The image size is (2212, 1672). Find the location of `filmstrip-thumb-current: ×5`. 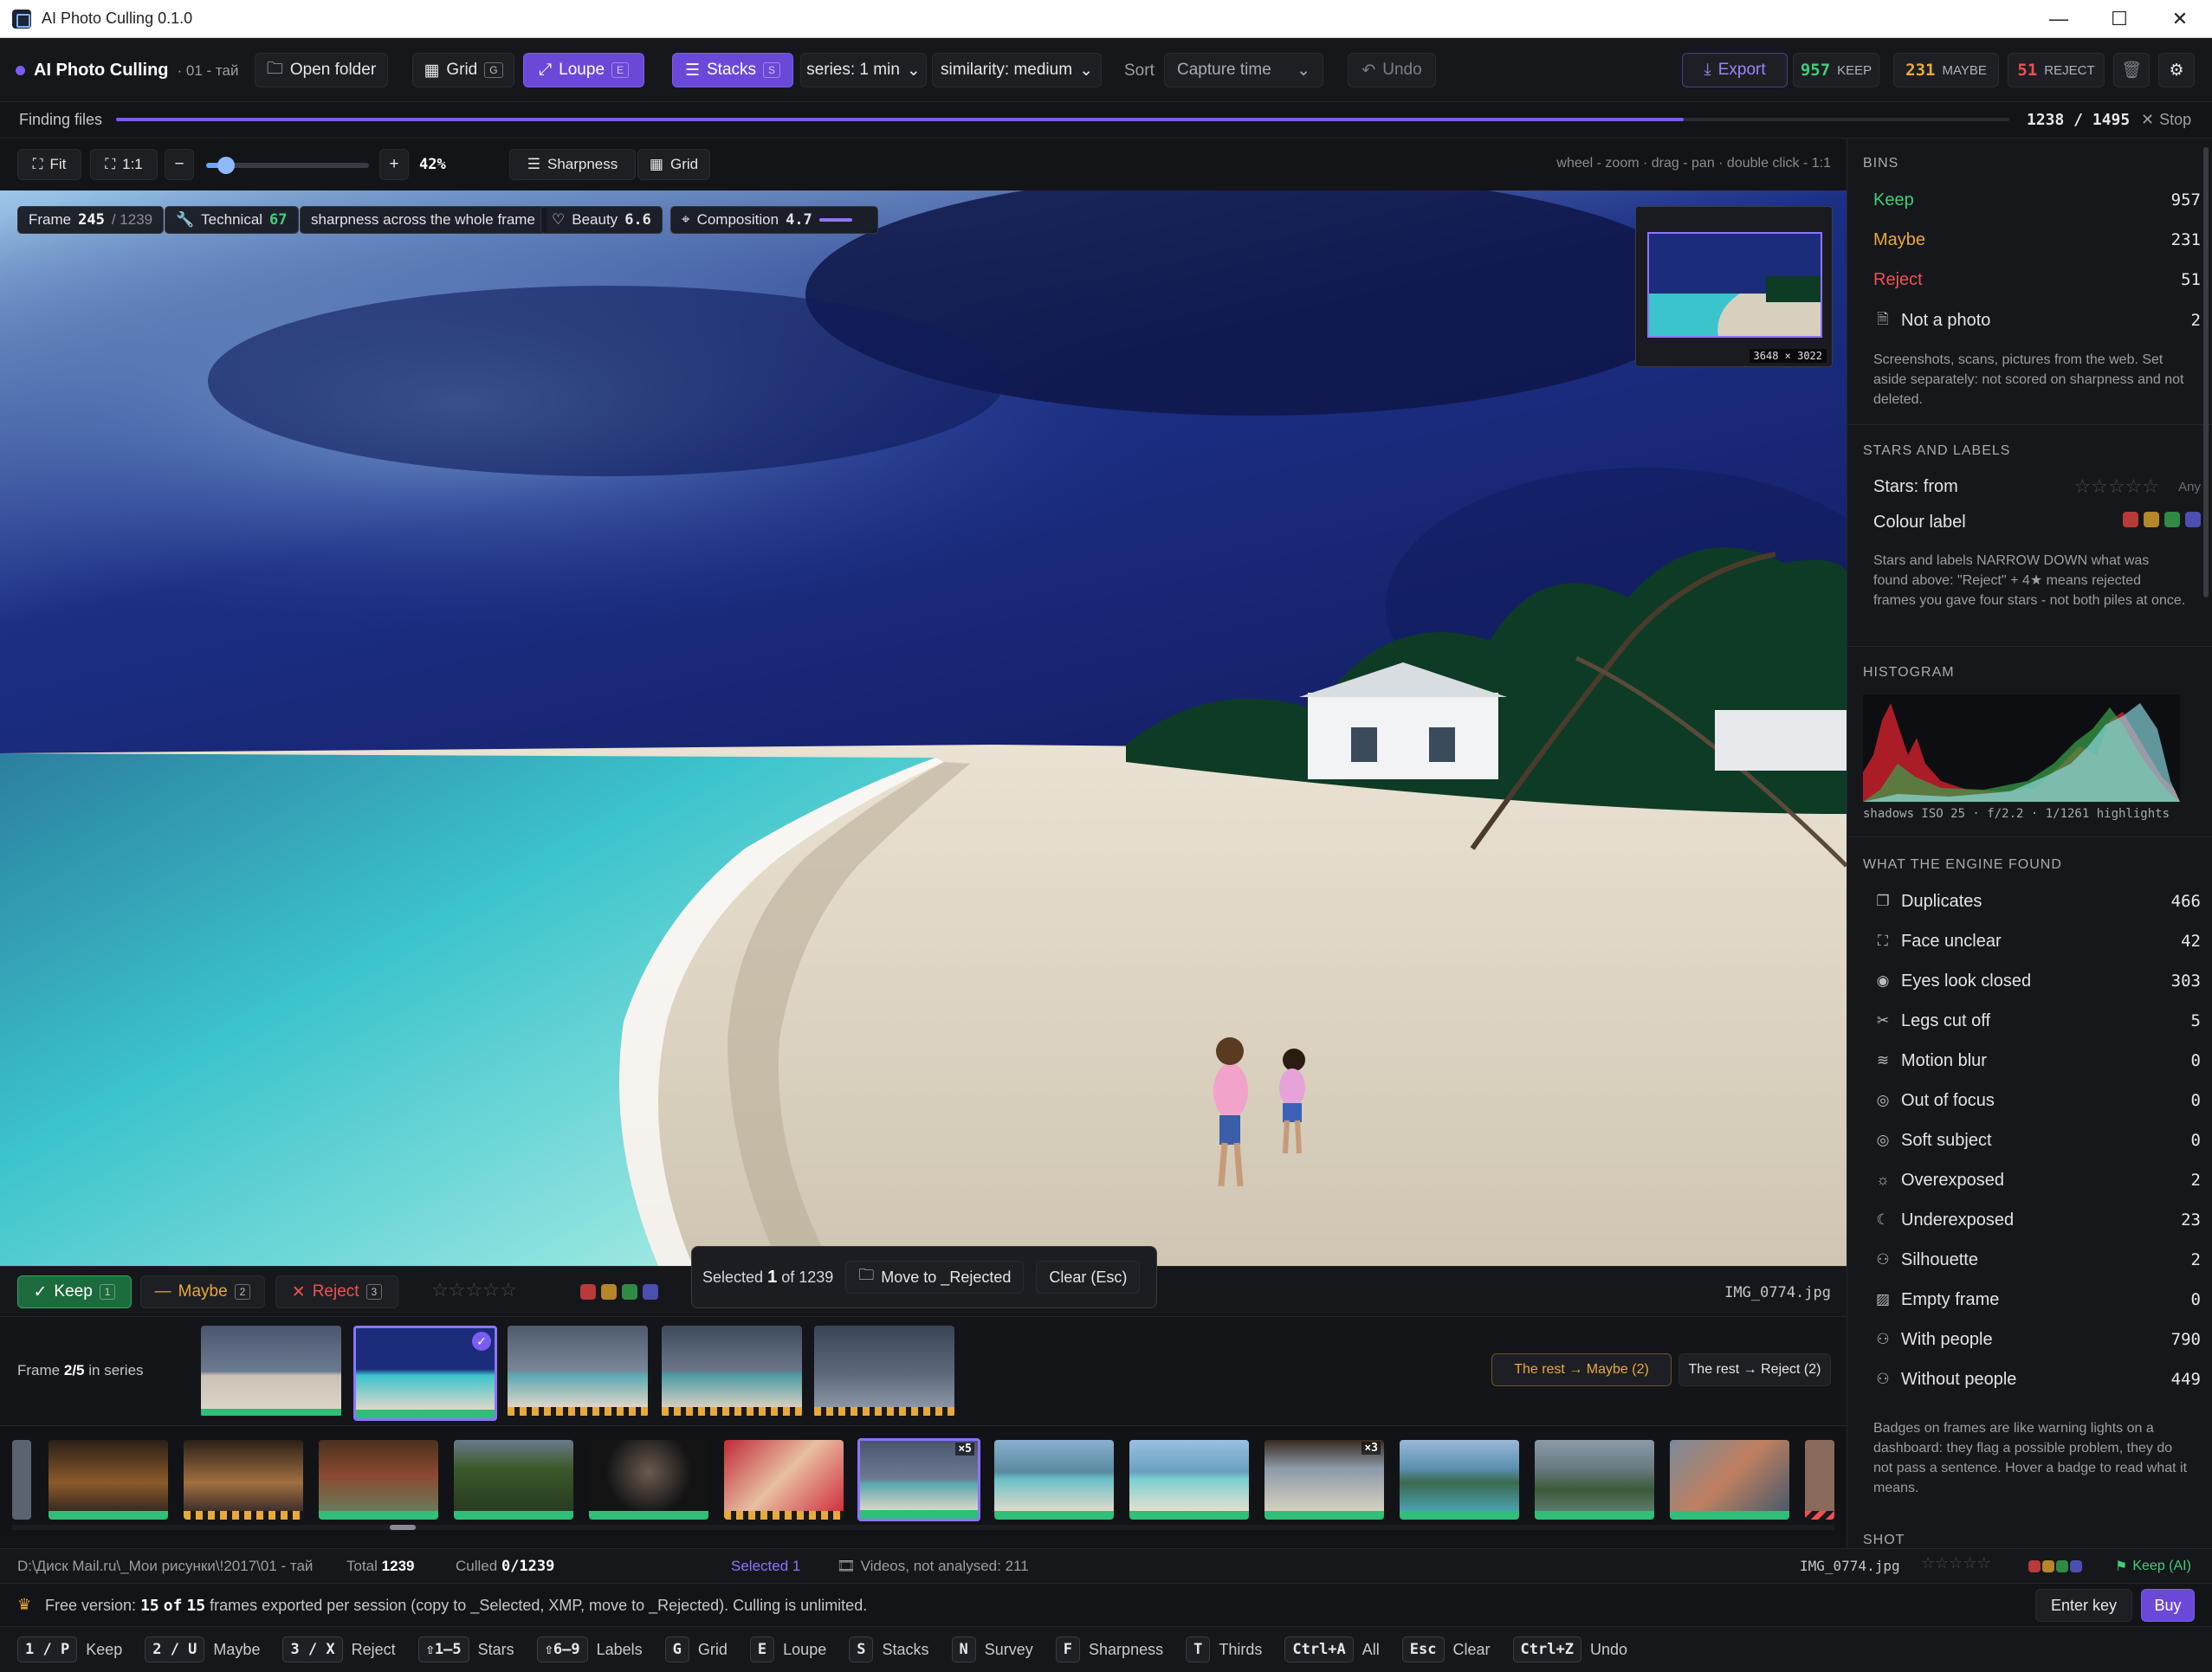

filmstrip-thumb-current: ×5 is located at coordinates (918, 1479).